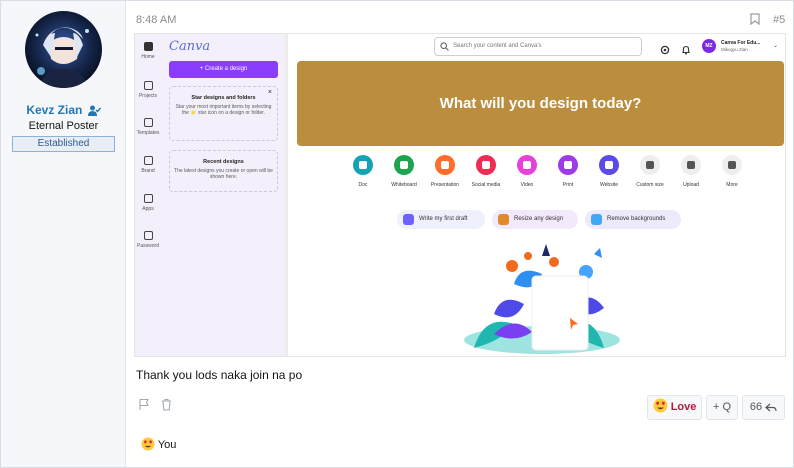  I want to click on username-text: Kevz Zian, so click(54, 110).